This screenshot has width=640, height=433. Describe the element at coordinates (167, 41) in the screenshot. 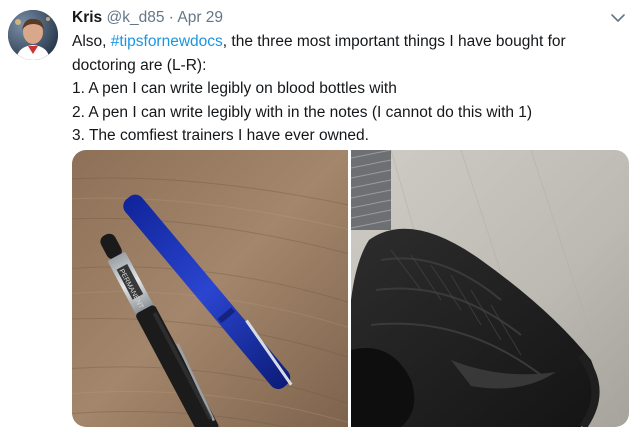

I see `hashtag-link: #tipsfornewdocs` at that location.